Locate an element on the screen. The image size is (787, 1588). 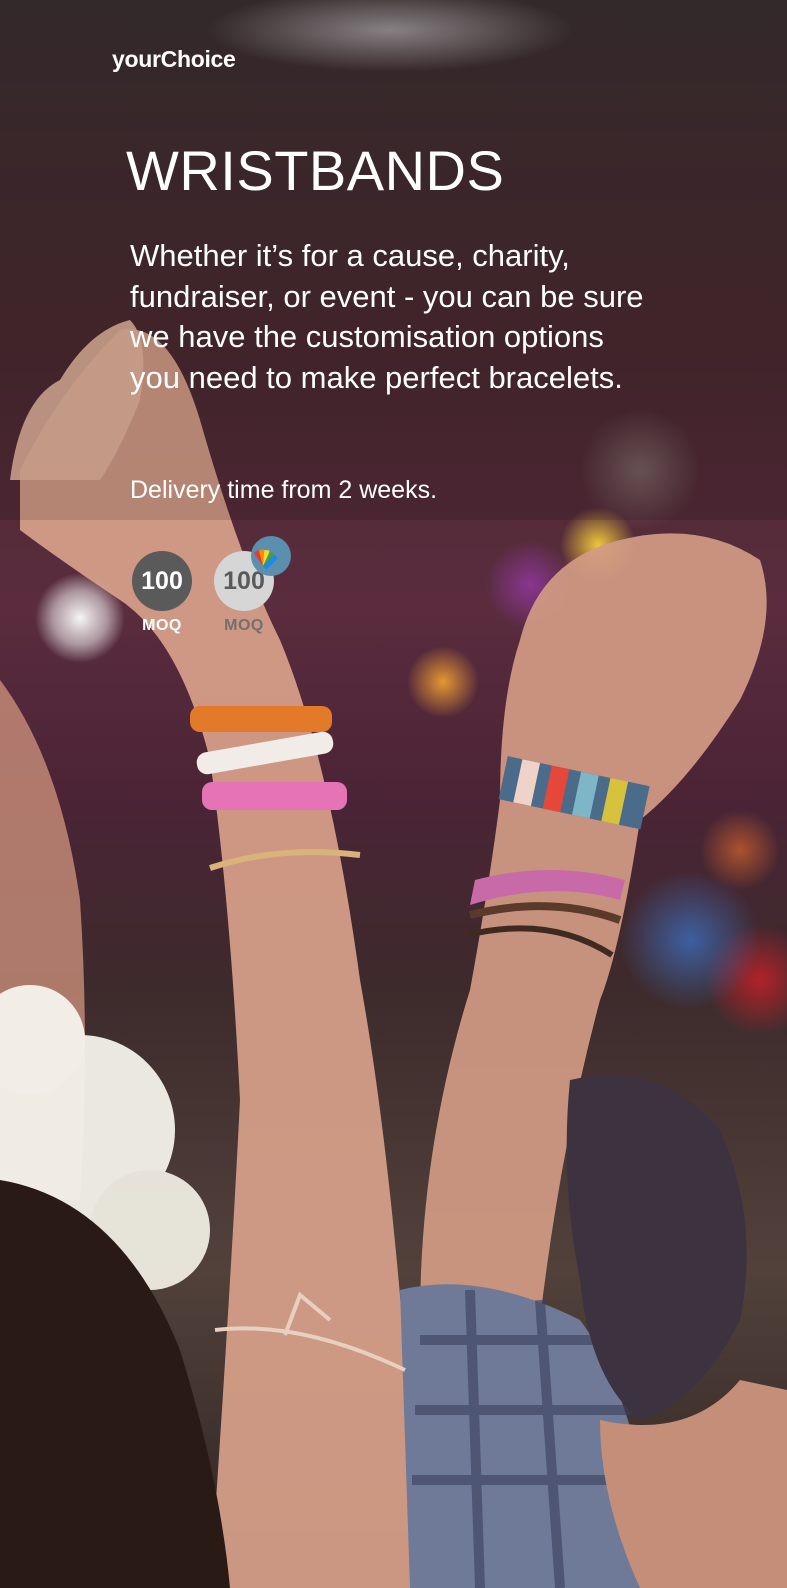
brand-logo: yourChoice is located at coordinates (174, 59).